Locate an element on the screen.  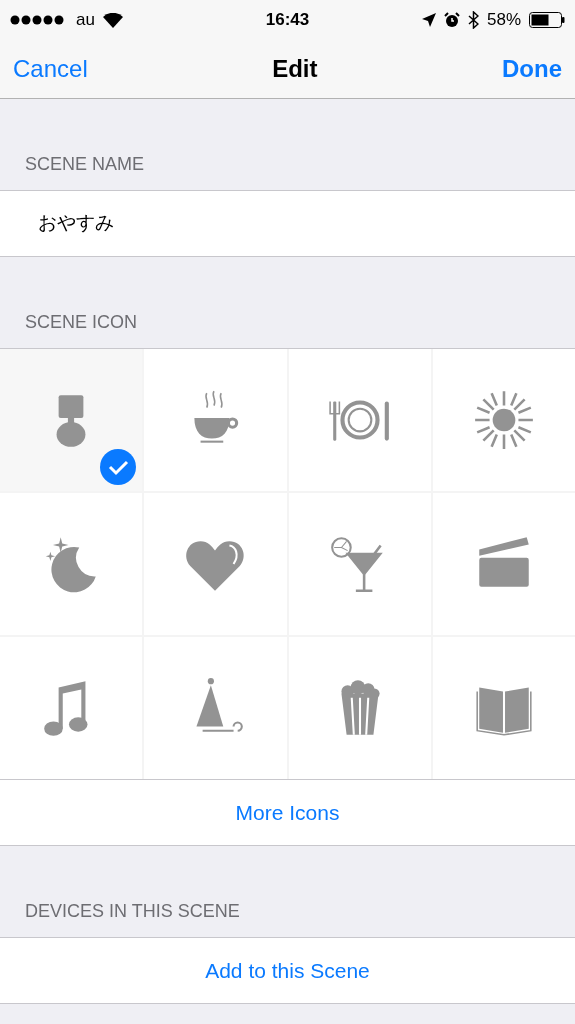
checkmark-icon is located at coordinates (118, 467).